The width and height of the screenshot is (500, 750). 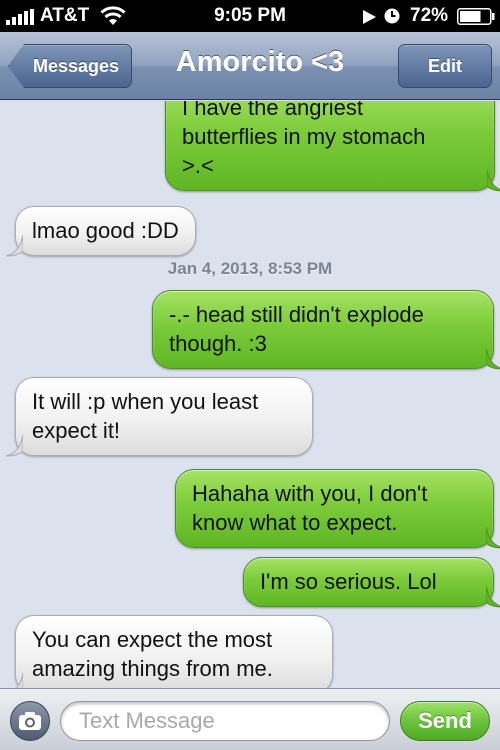 I want to click on back-button-label: Messages, so click(x=76, y=65).